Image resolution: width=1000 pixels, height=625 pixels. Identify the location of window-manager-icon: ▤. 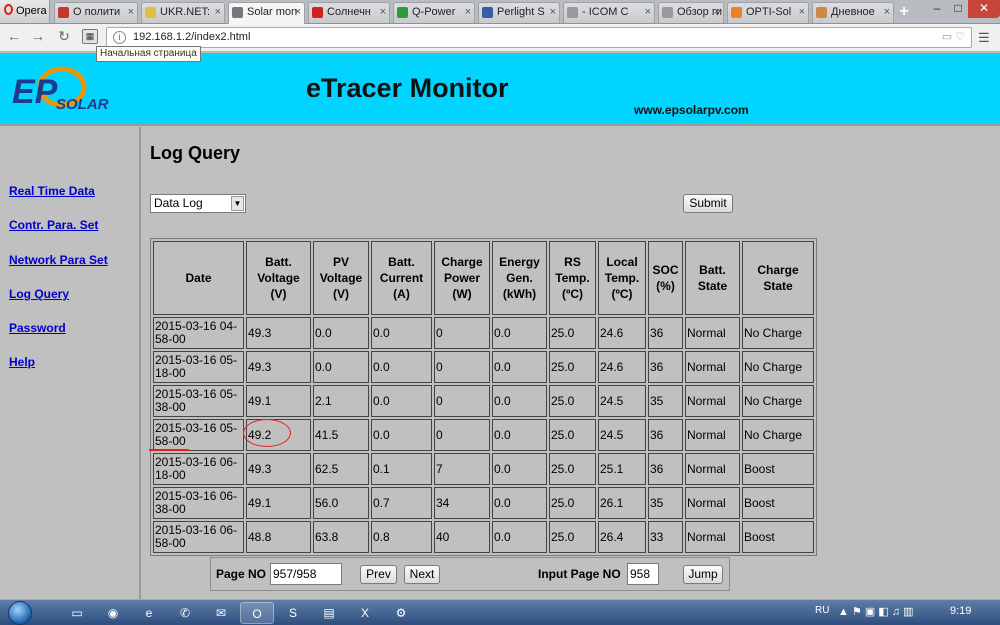
(329, 613).